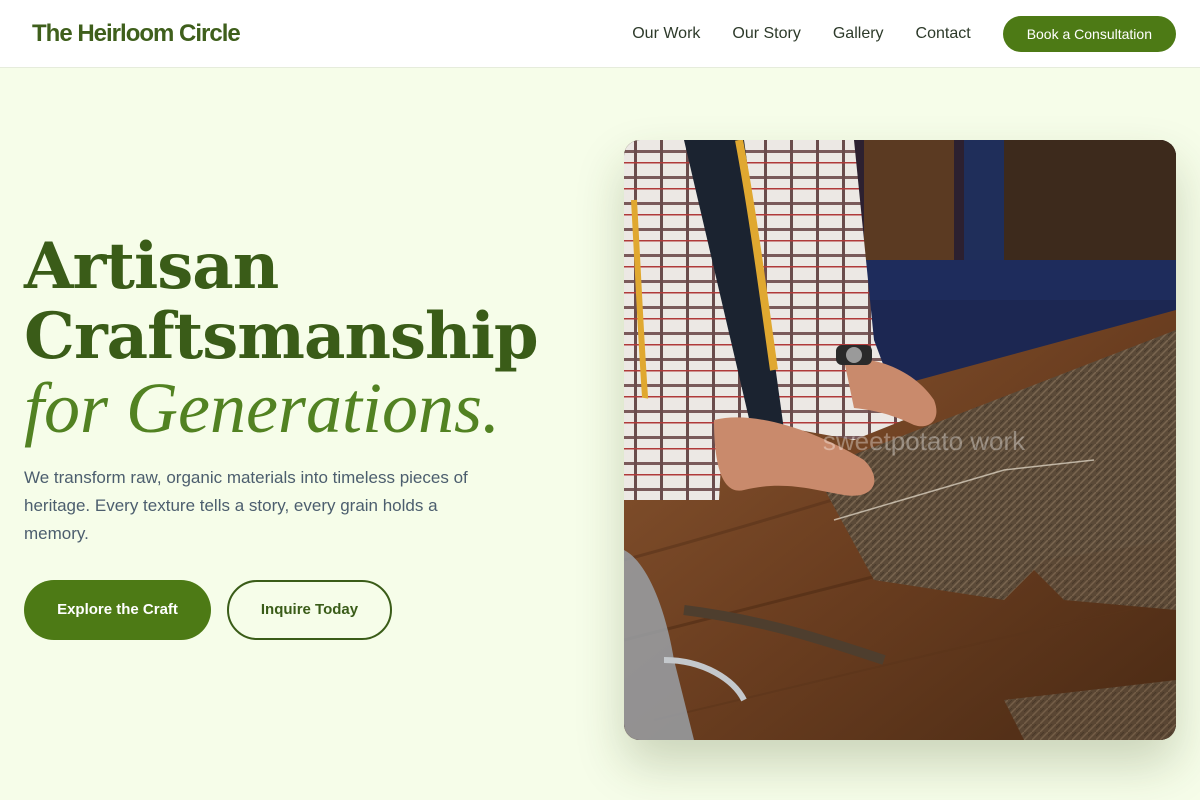 This screenshot has width=1200, height=800. What do you see at coordinates (117, 610) in the screenshot?
I see `explore-craft-button: Explore the Craft` at bounding box center [117, 610].